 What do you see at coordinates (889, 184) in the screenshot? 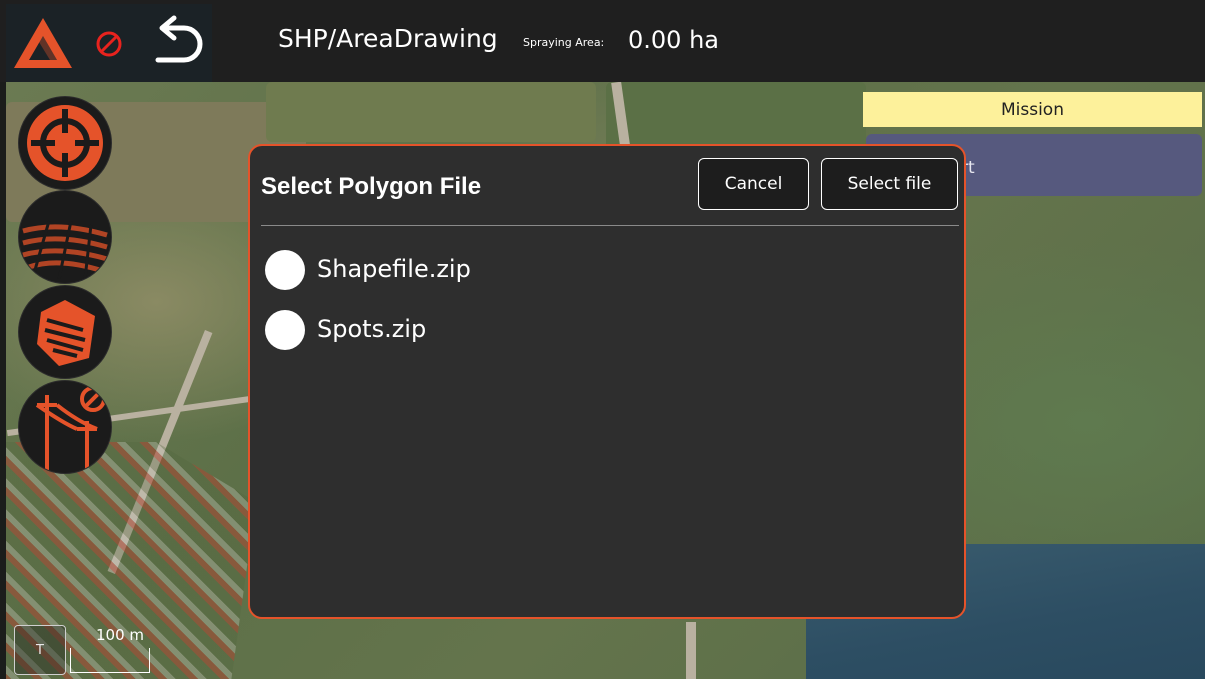
I see `select-file-button: Select file` at bounding box center [889, 184].